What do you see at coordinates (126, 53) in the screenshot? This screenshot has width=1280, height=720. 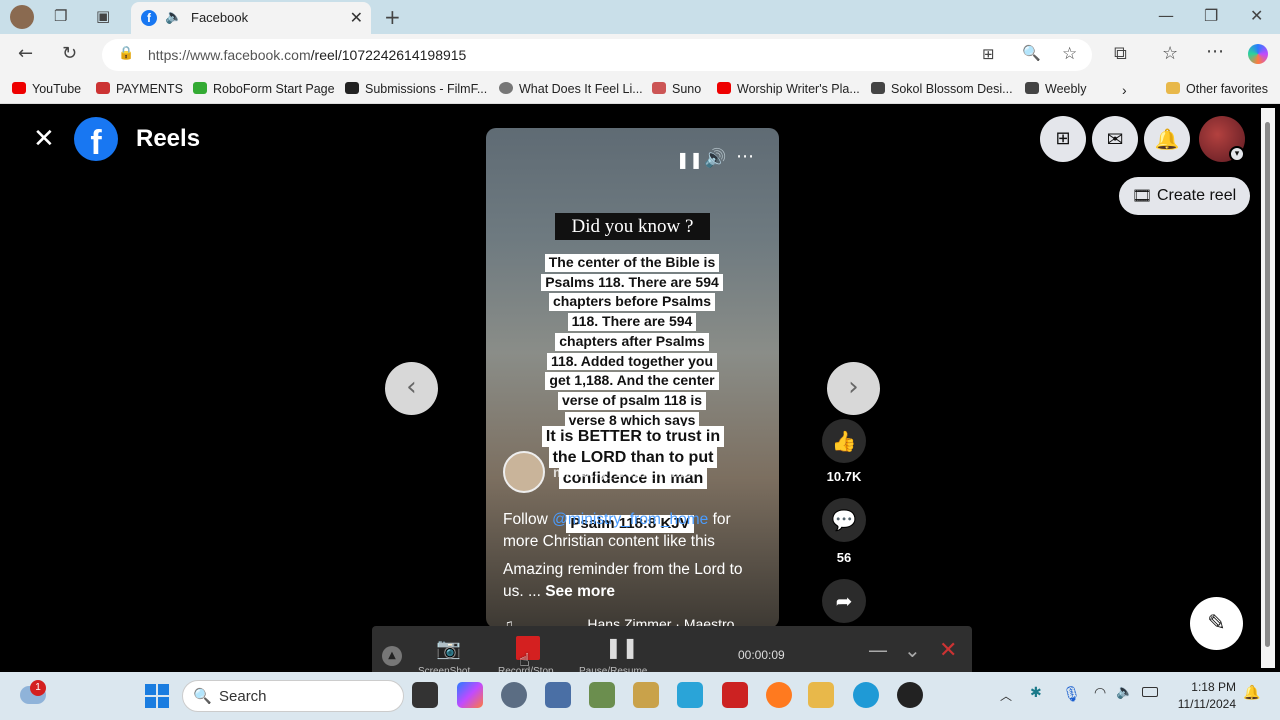 I see `lock-icon: 🔒` at bounding box center [126, 53].